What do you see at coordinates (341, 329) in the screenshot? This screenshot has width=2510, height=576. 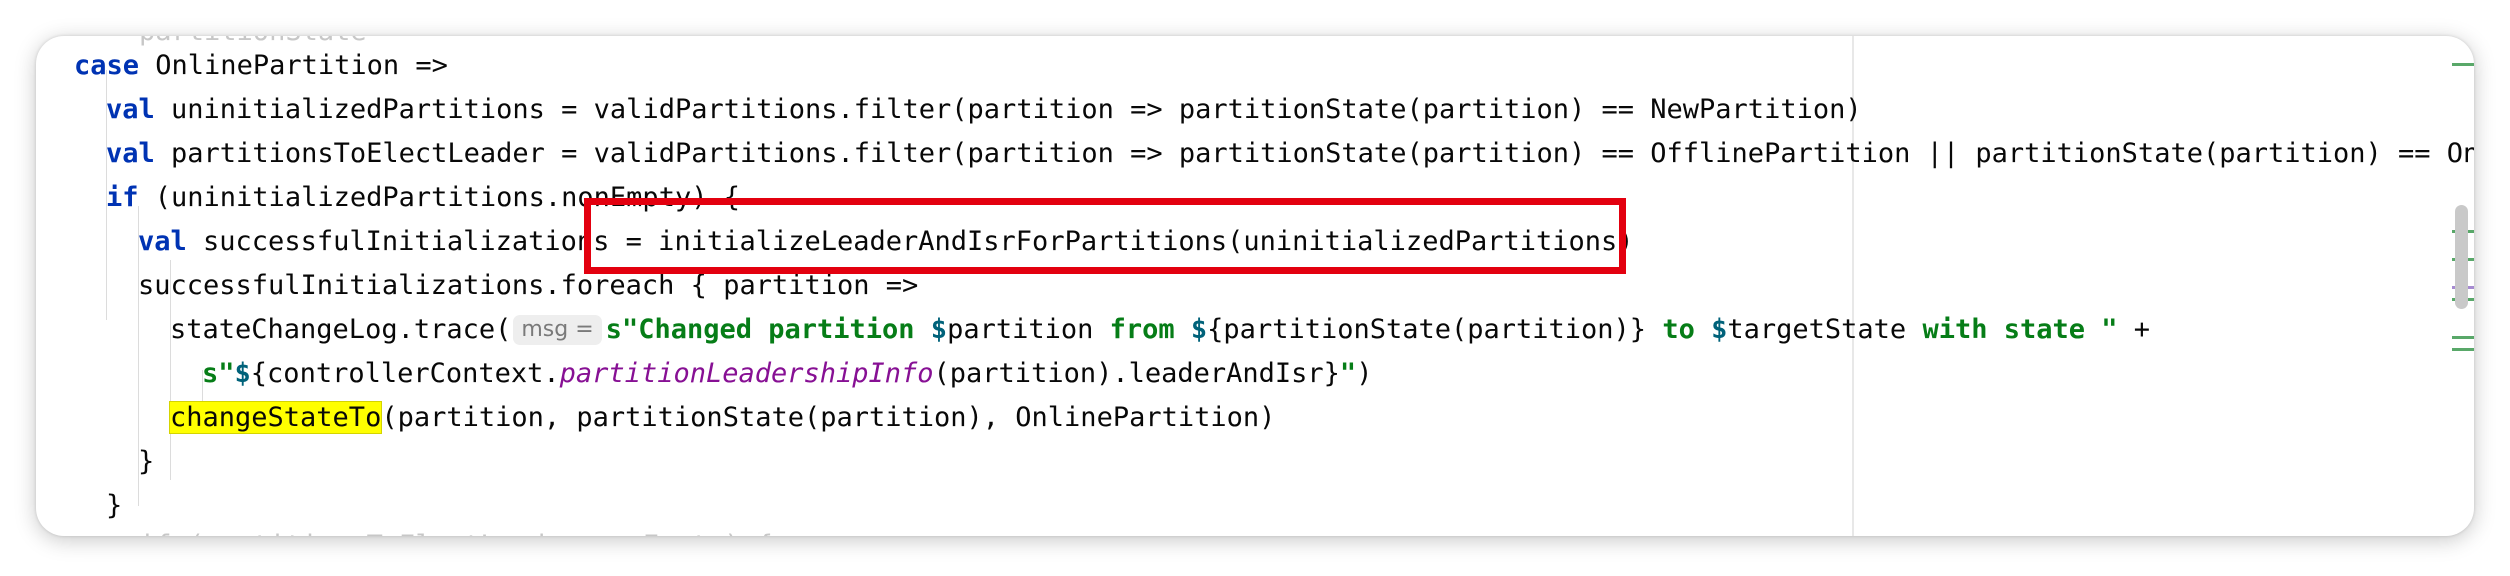 I see `code-text: stateChangeLog.trace(` at bounding box center [341, 329].